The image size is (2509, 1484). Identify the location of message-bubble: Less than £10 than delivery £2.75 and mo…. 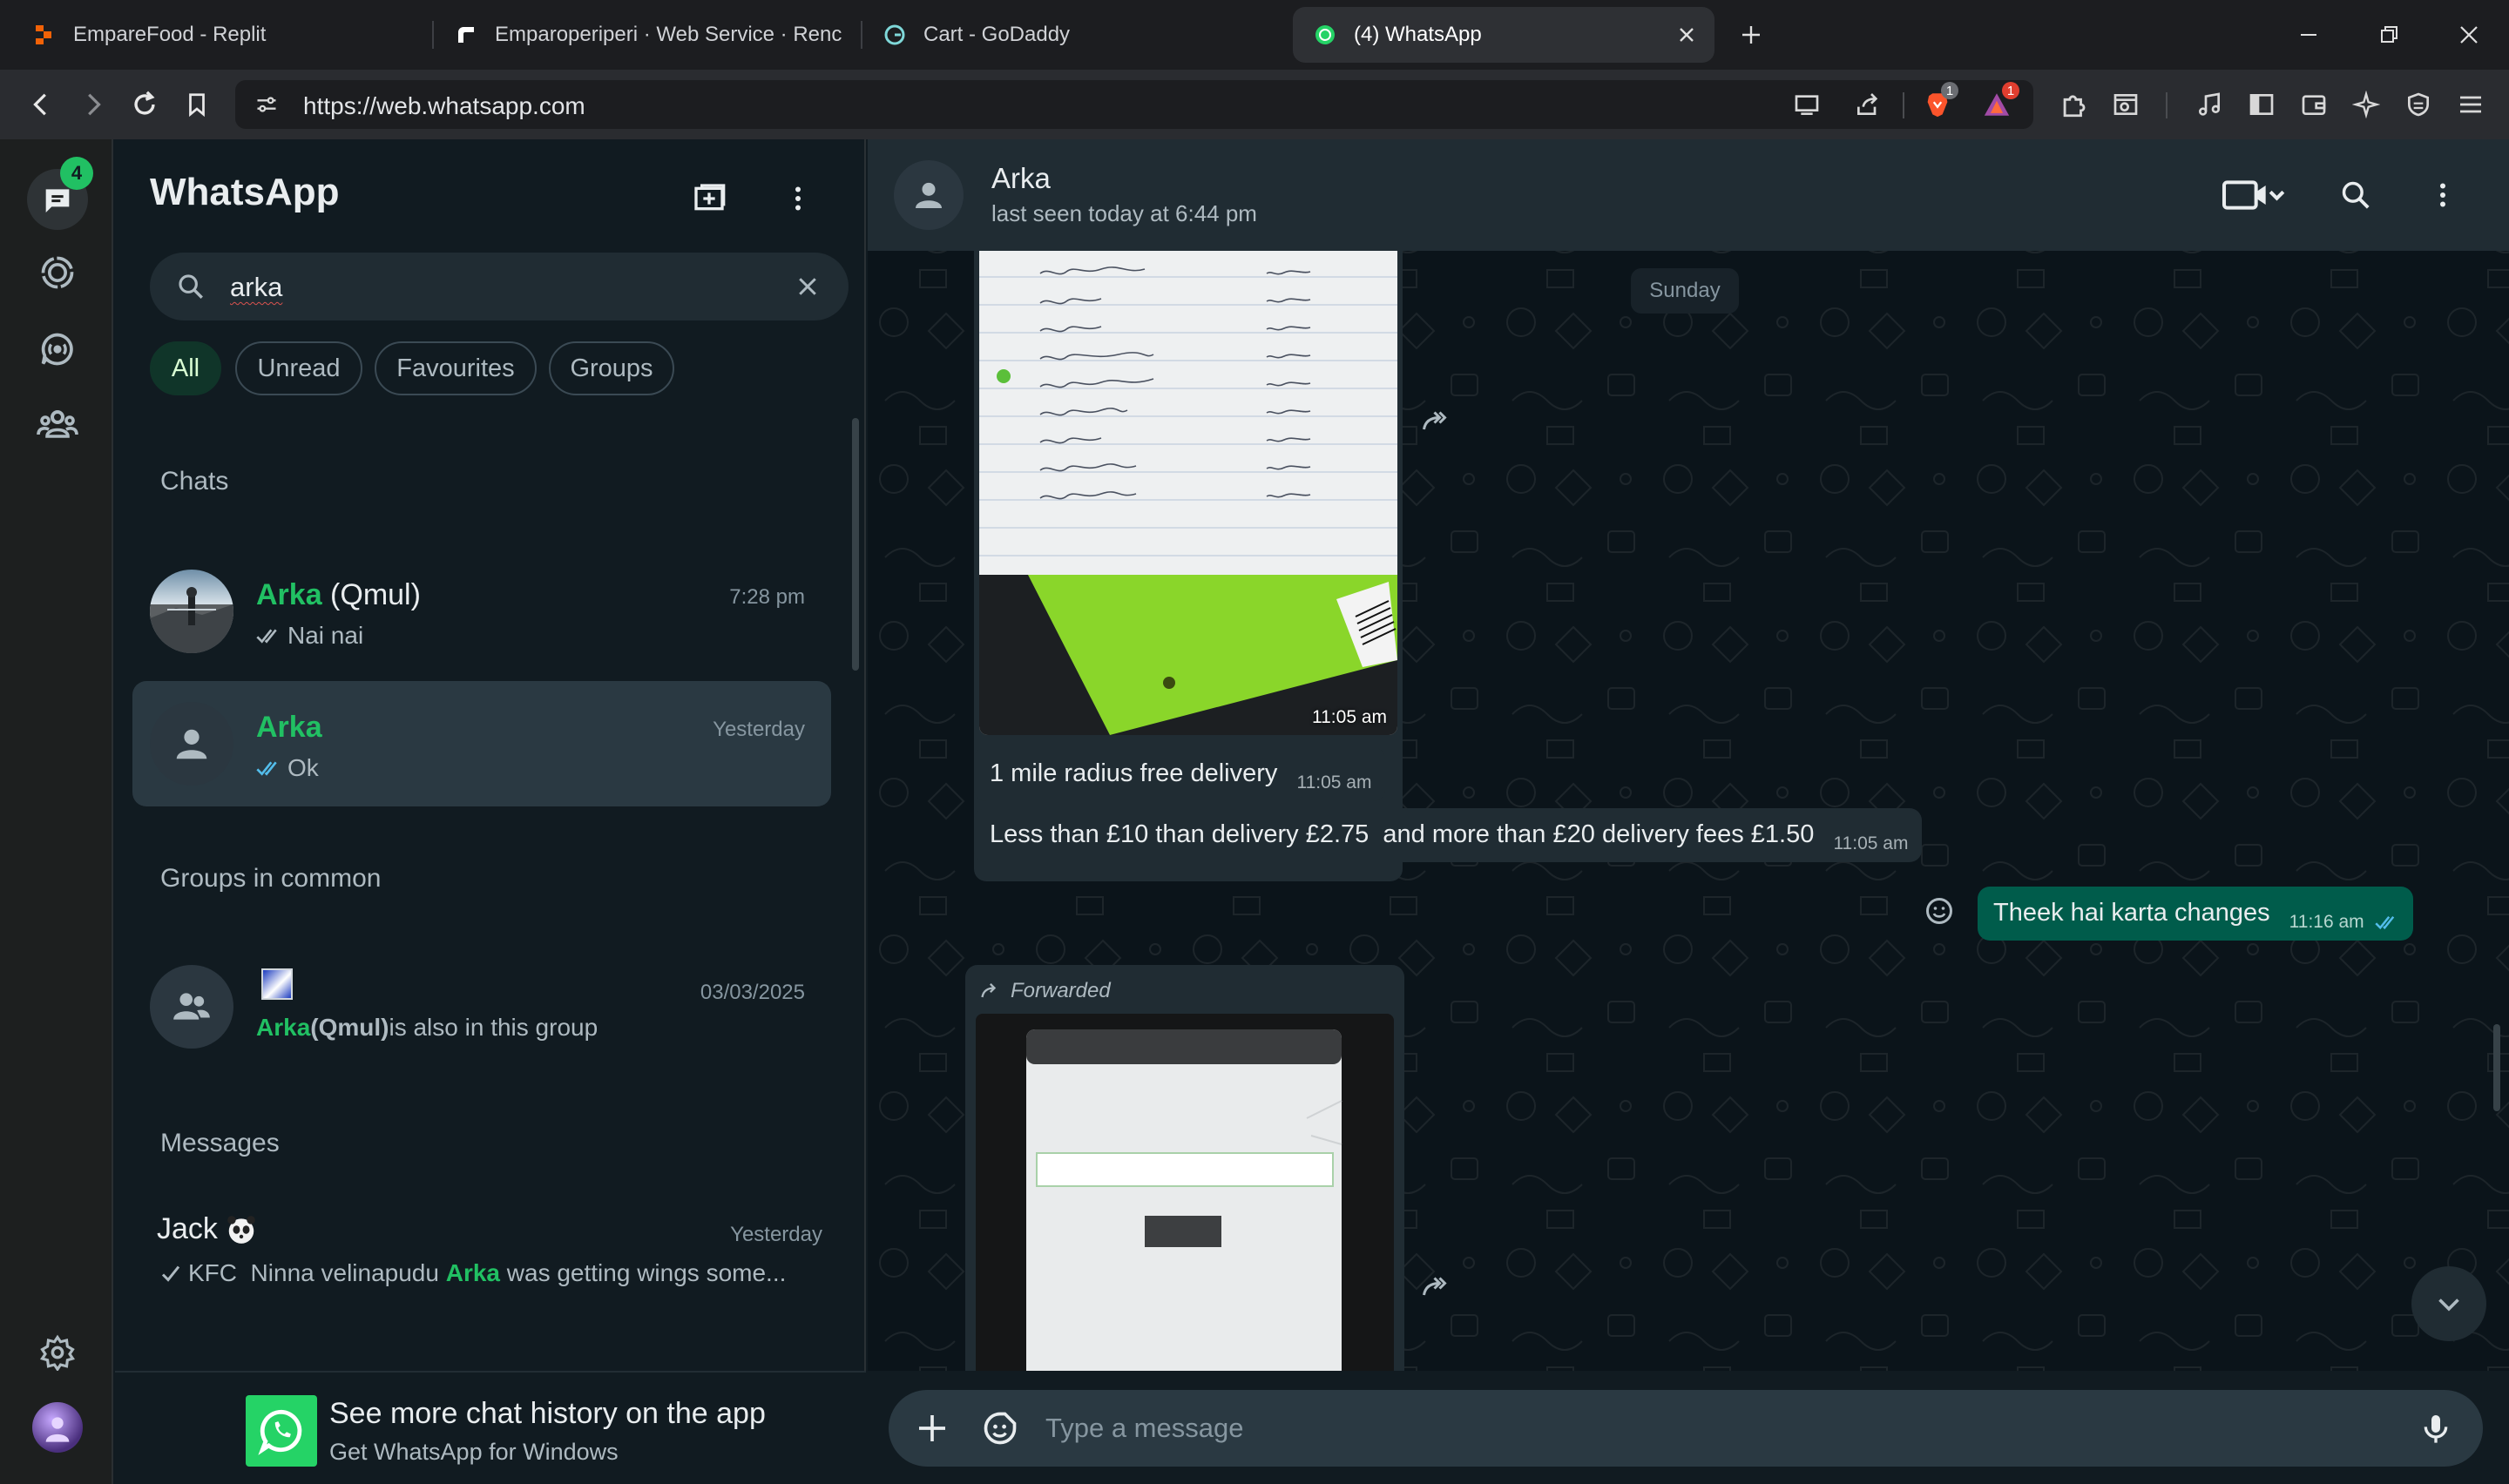
(1448, 835).